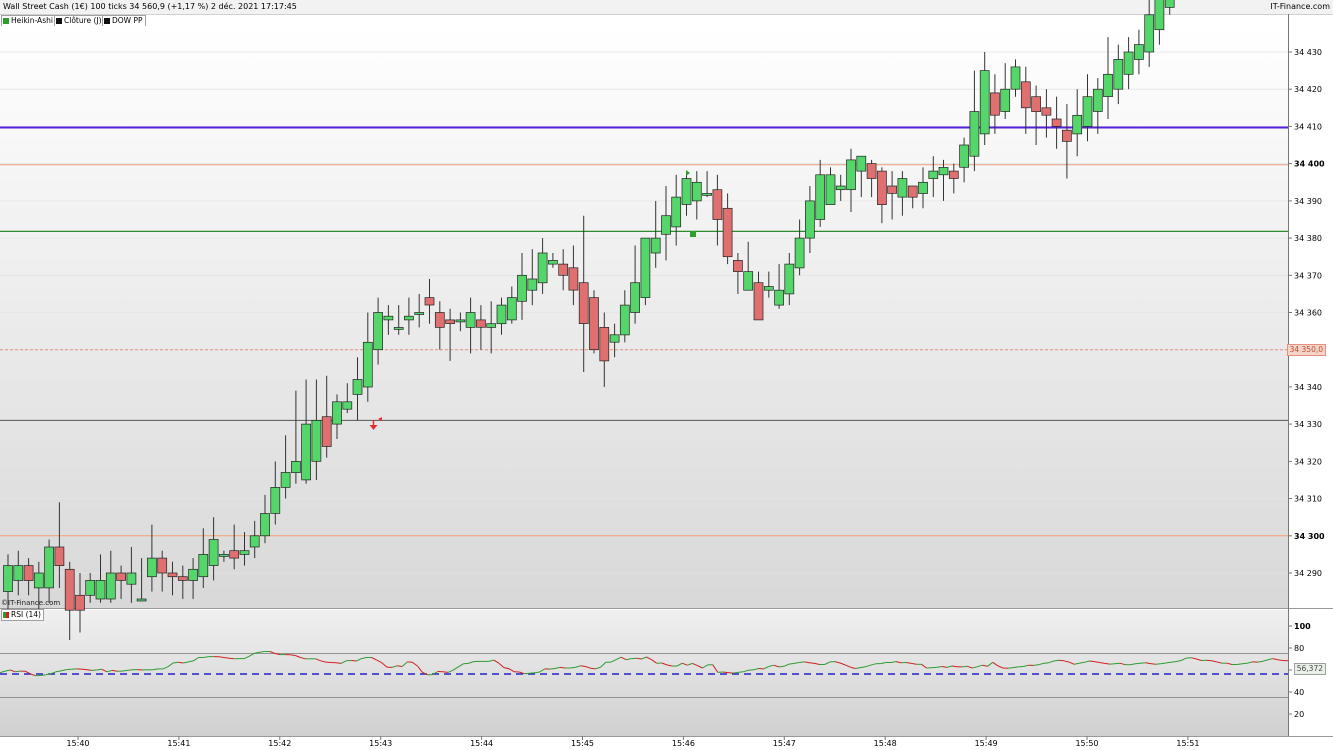 The height and width of the screenshot is (750, 1333). Describe the element at coordinates (784, 743) in the screenshot. I see `x-tick-label: 15:47` at that location.